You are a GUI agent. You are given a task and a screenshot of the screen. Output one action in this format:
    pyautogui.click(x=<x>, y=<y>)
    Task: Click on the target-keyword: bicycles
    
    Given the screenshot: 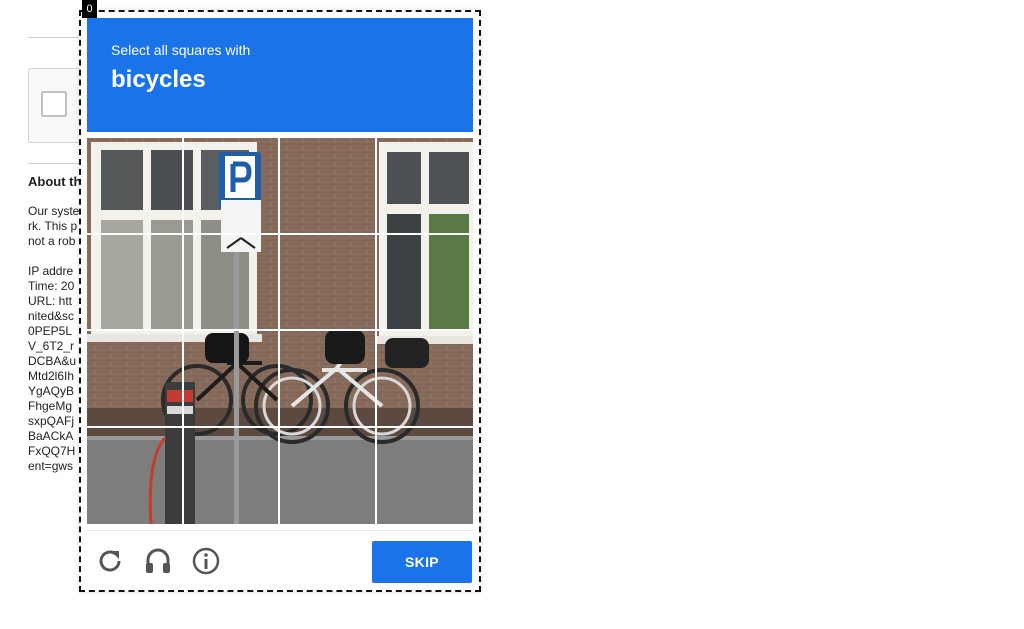 What is the action you would take?
    pyautogui.click(x=158, y=79)
    